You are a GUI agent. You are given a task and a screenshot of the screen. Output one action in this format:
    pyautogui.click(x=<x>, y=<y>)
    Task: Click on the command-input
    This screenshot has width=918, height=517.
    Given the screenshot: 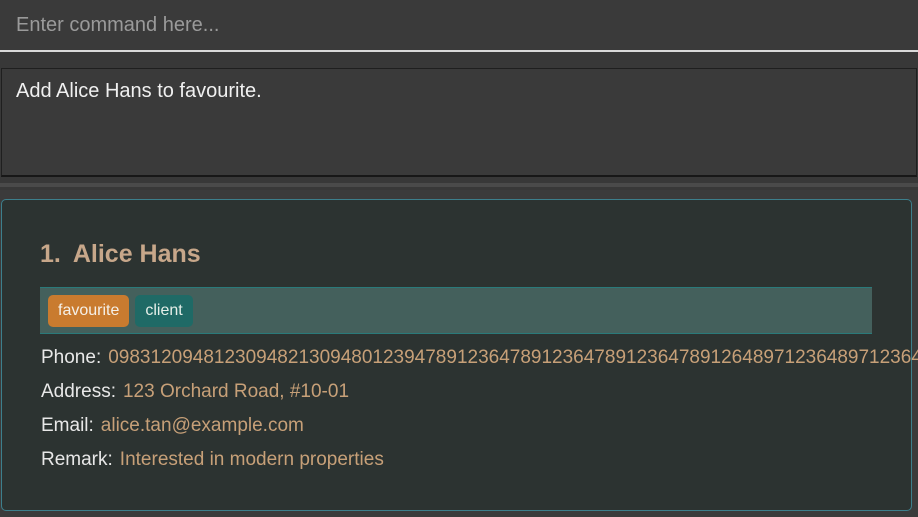 What is the action you would take?
    pyautogui.click(x=459, y=25)
    